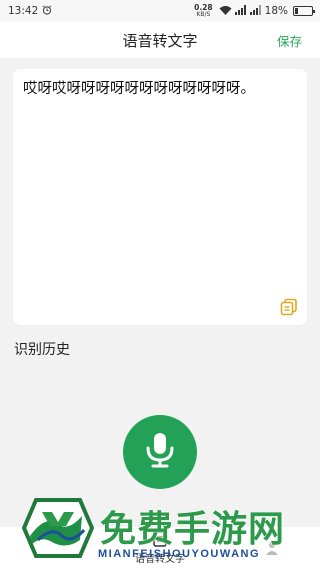 This screenshot has width=320, height=569. I want to click on nav-item-left, so click(48, 548).